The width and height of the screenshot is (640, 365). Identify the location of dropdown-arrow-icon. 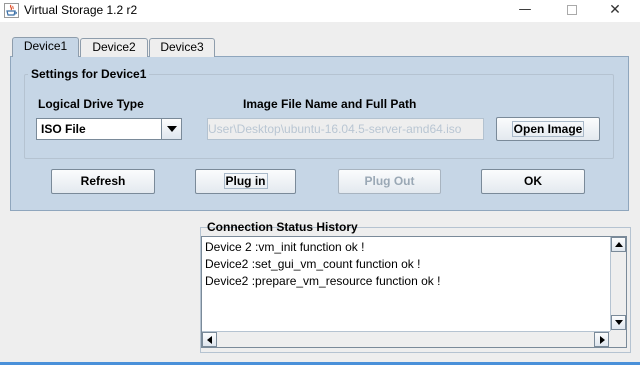
(171, 129).